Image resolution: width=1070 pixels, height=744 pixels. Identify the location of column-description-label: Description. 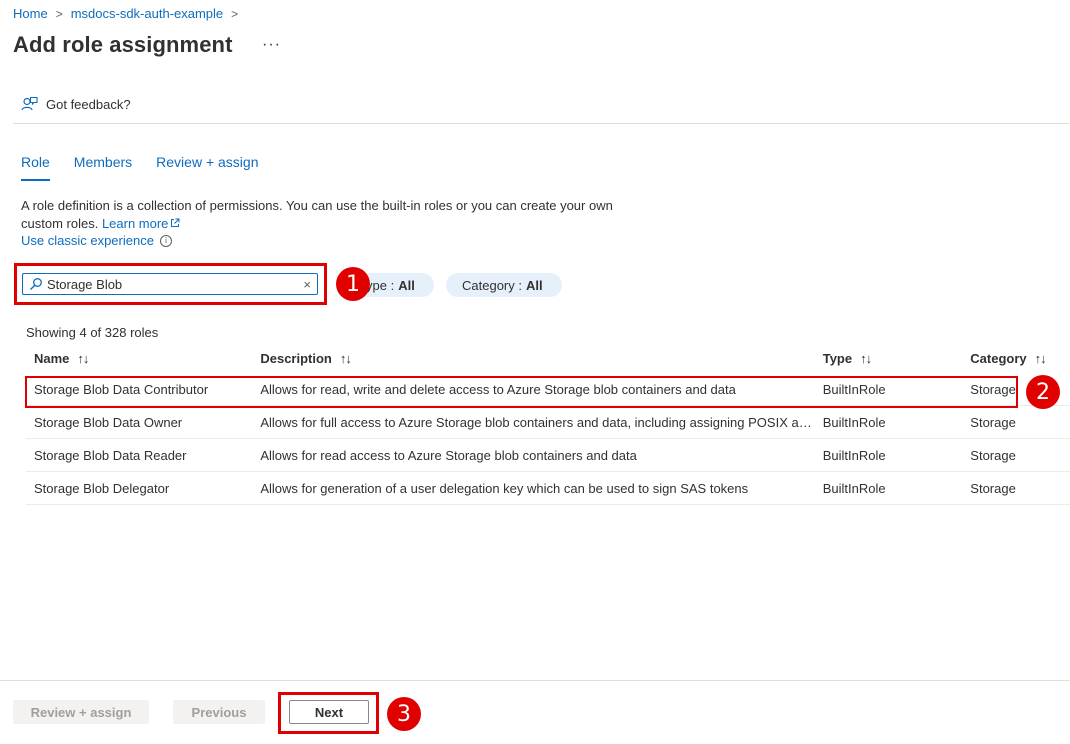
(296, 358).